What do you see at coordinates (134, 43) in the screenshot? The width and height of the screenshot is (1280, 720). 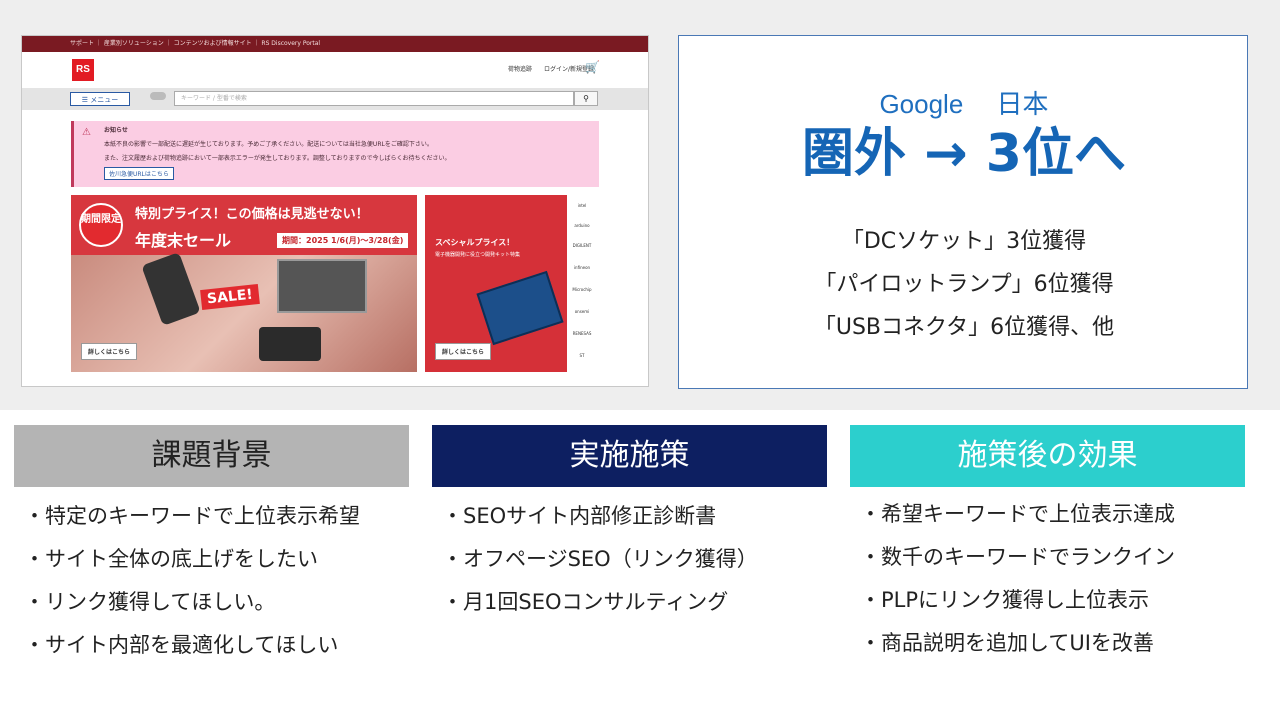 I see `utility-link: 産業別ソリューション` at bounding box center [134, 43].